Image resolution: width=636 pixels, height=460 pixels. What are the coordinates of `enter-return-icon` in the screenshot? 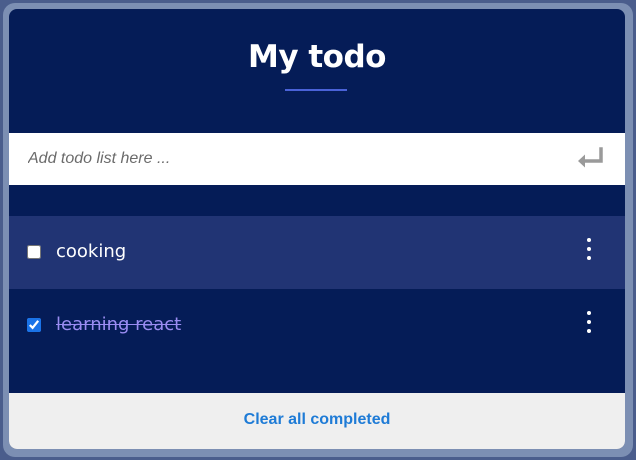 It's located at (590, 159).